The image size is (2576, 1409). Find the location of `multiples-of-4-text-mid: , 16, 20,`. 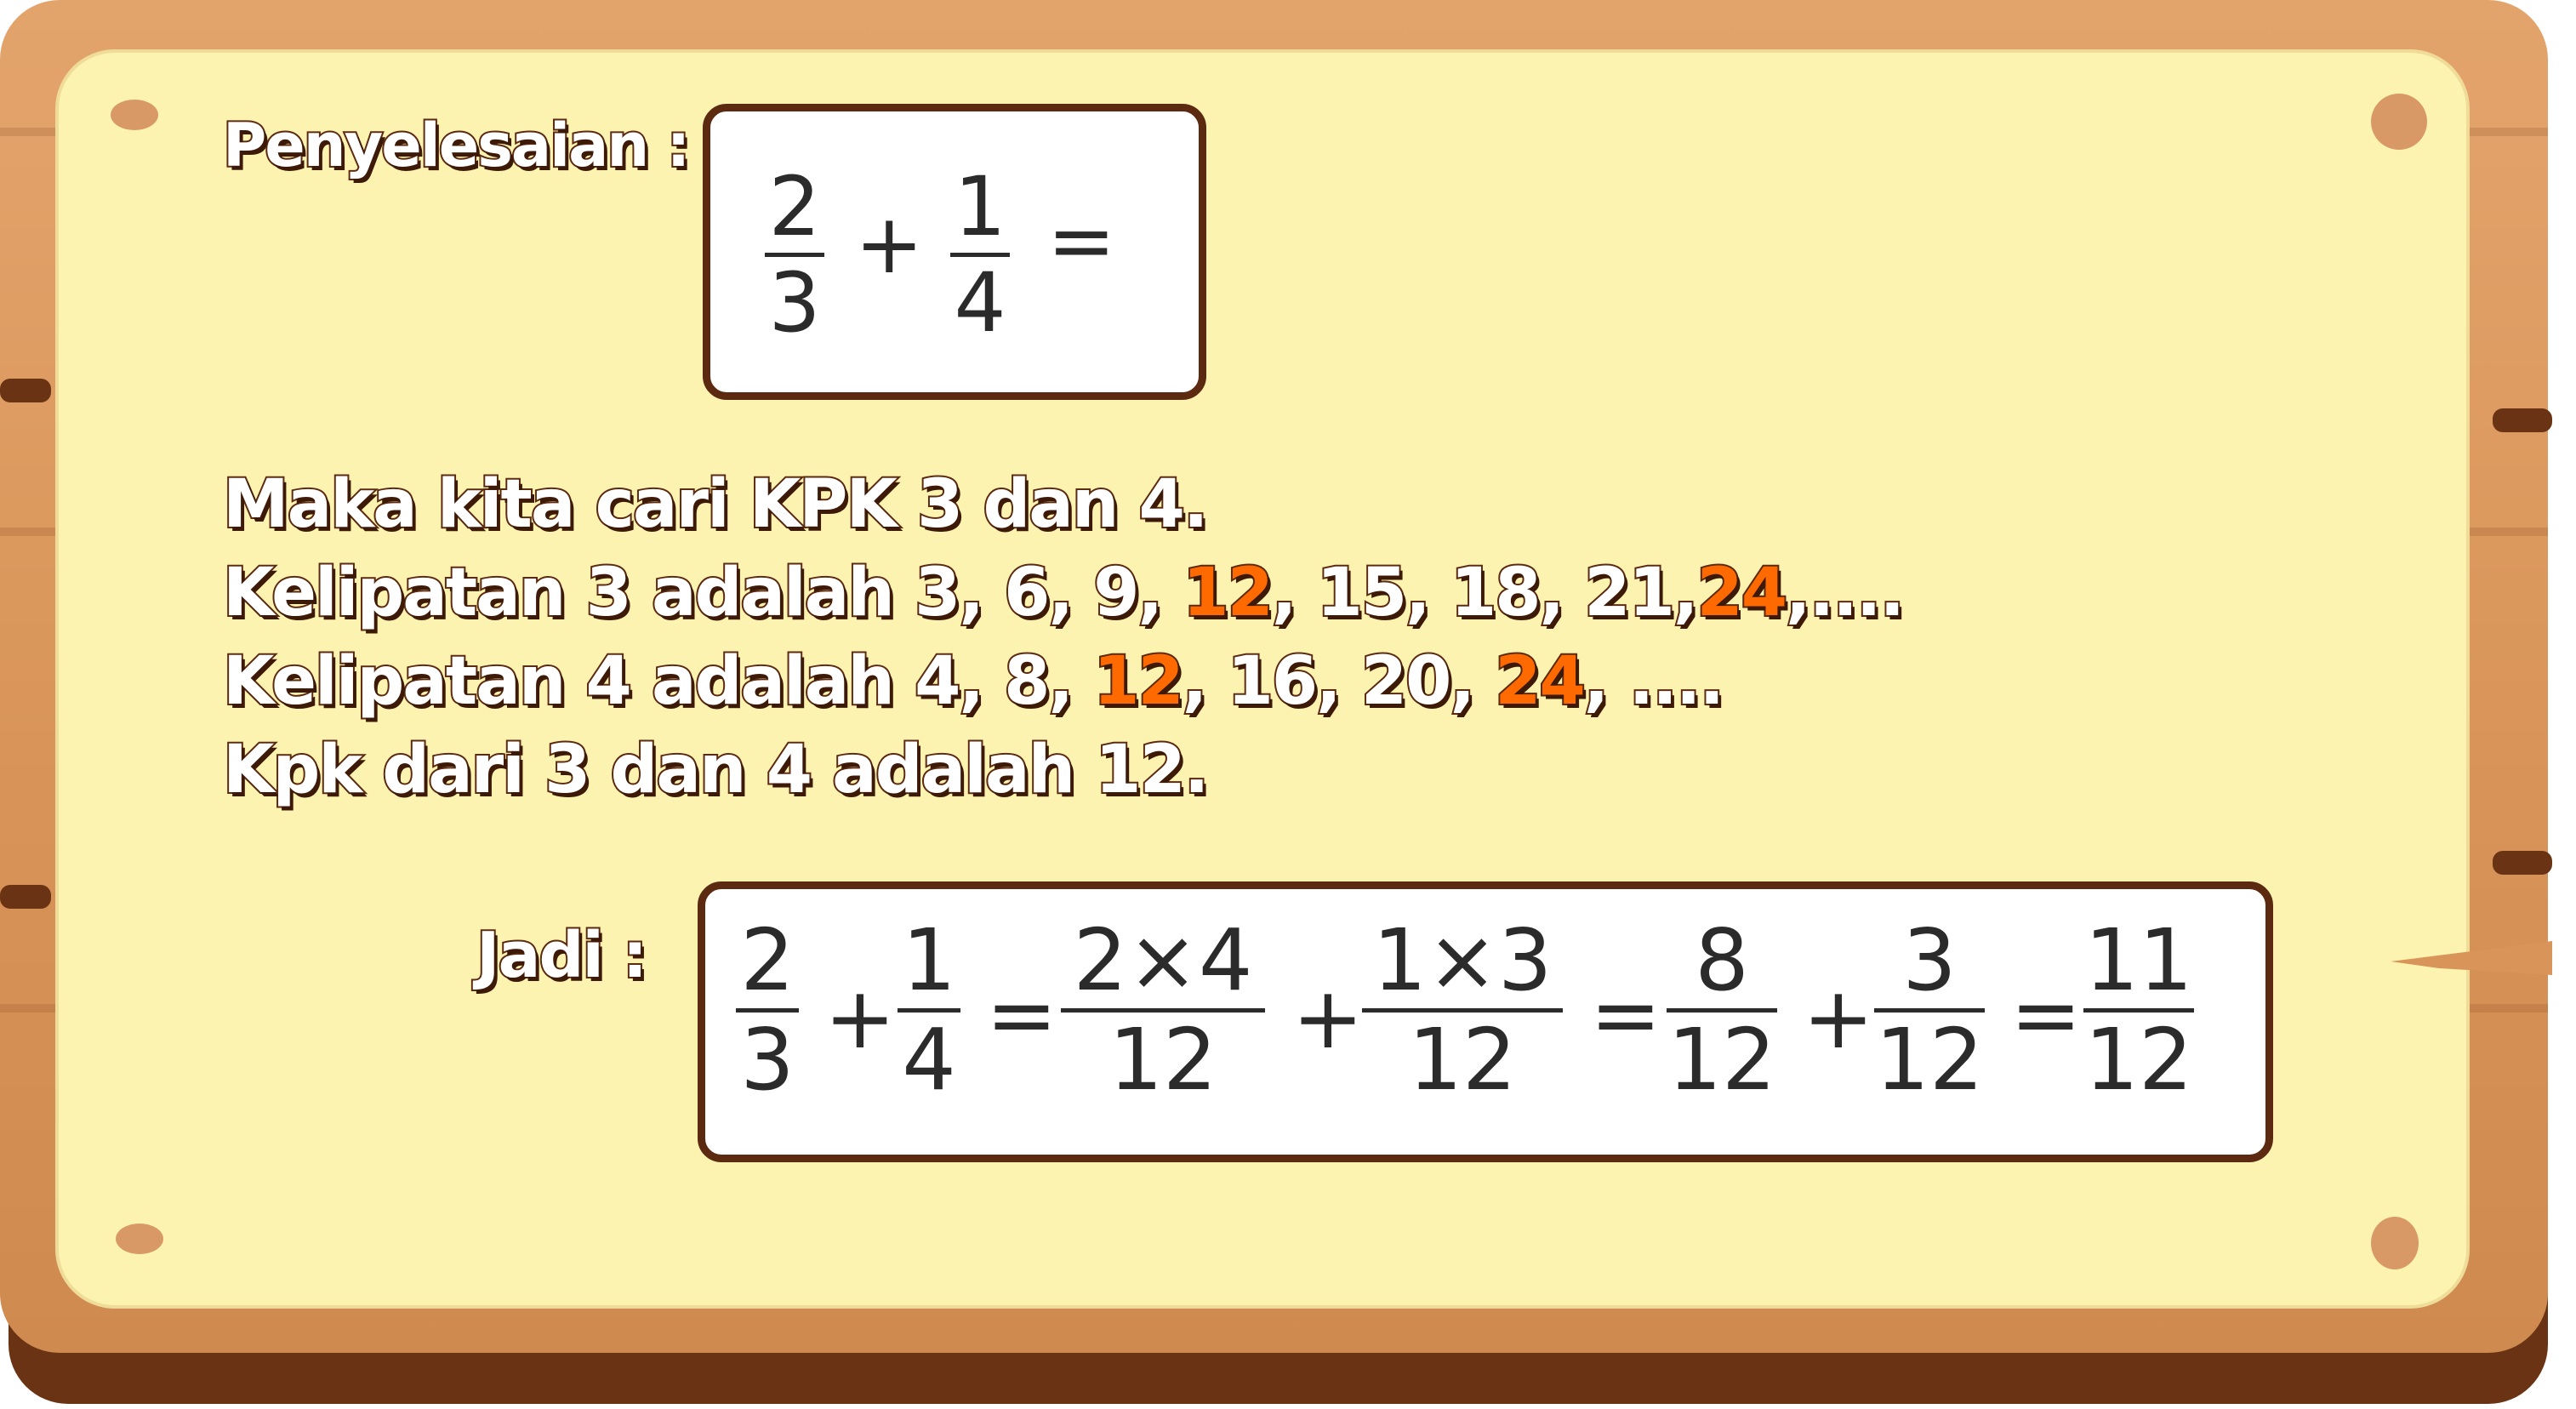

multiples-of-4-text-mid: , 16, 20, is located at coordinates (1338, 682).